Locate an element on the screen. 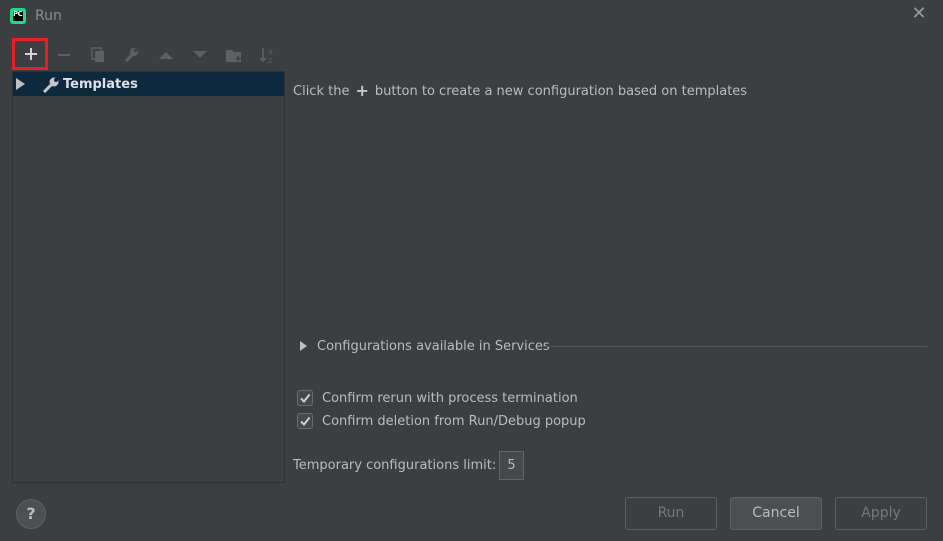 This screenshot has width=943, height=541. cancel-button: Cancel is located at coordinates (776, 513).